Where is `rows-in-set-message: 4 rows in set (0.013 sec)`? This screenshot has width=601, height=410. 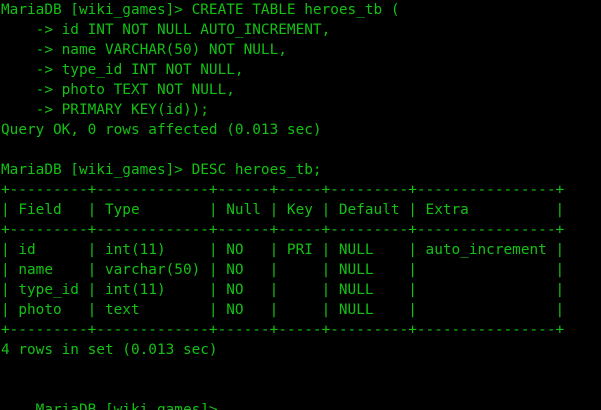 rows-in-set-message: 4 rows in set (0.013 sec) is located at coordinates (109, 350).